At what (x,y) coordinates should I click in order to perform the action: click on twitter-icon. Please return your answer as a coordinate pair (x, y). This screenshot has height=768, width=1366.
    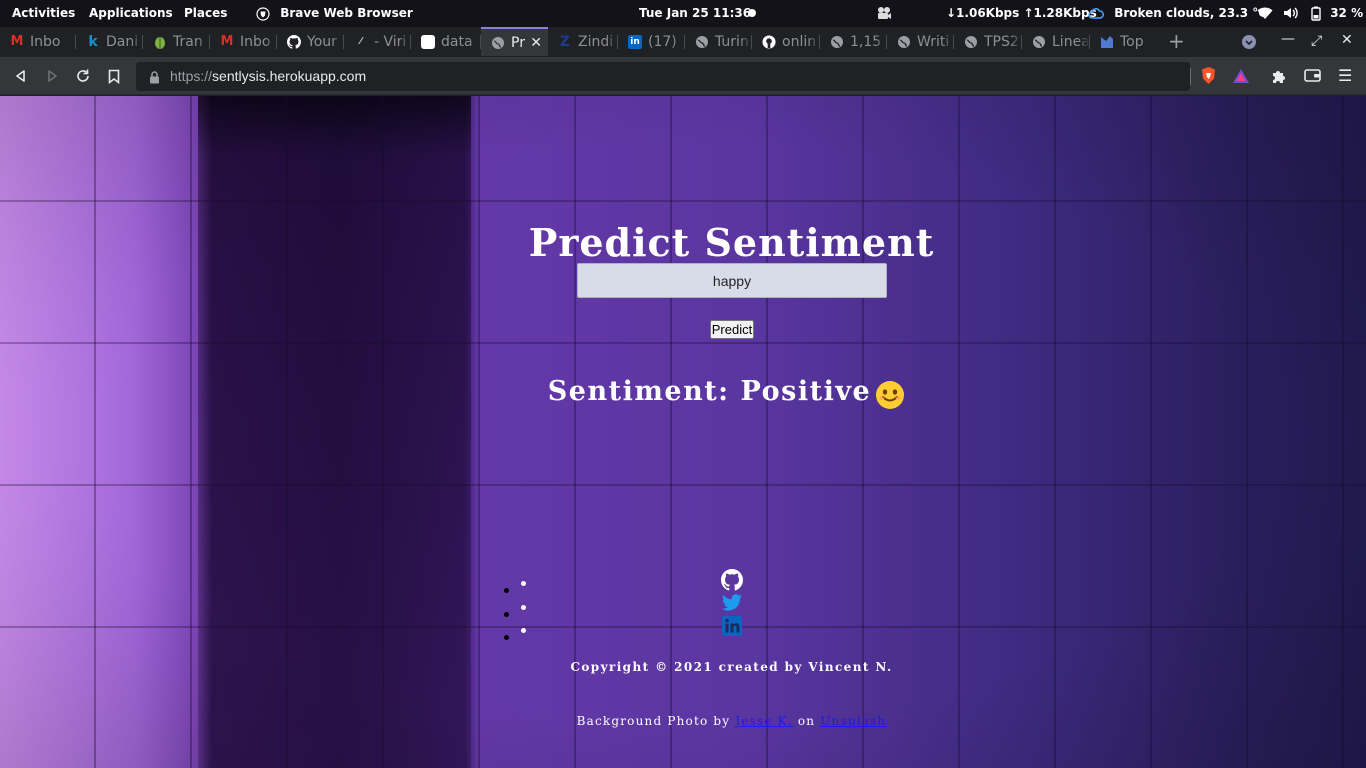
    Looking at the image, I should click on (732, 603).